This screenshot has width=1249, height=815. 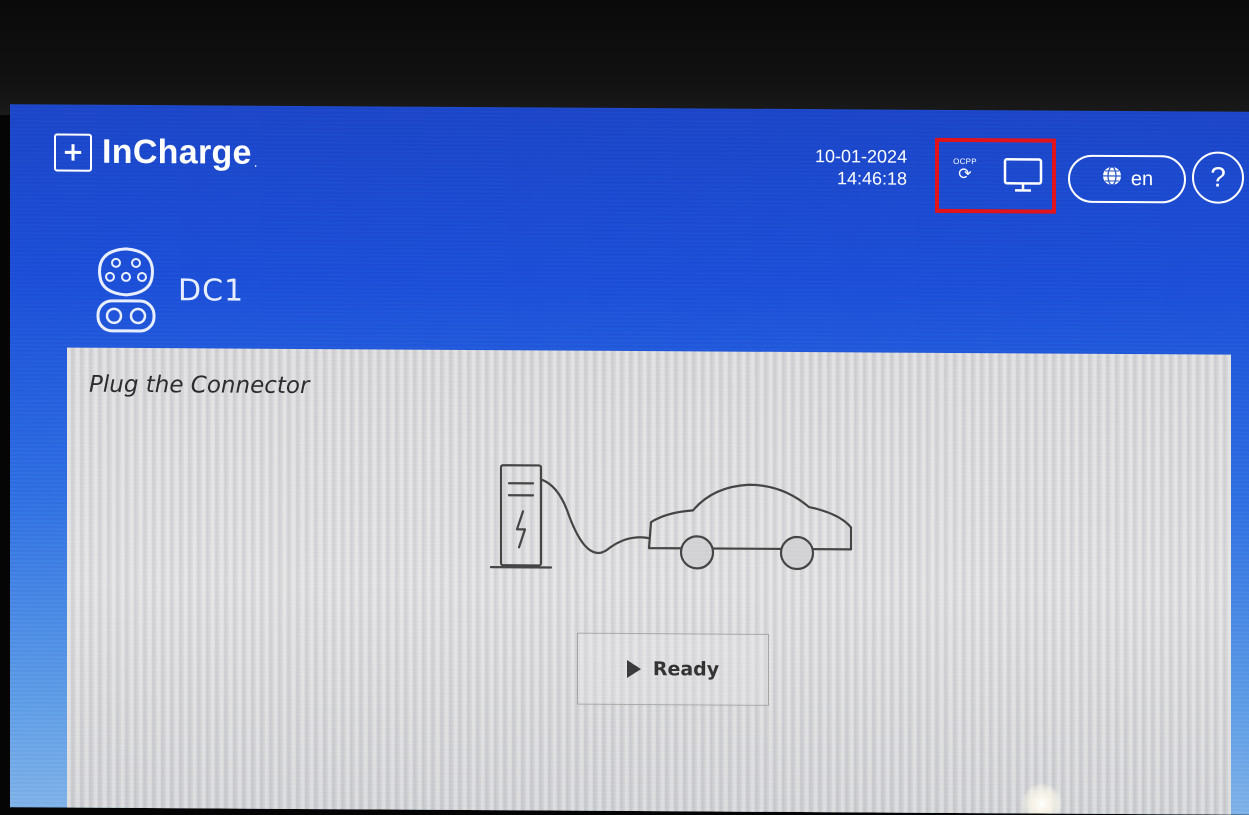 I want to click on light-glare, so click(x=1042, y=798).